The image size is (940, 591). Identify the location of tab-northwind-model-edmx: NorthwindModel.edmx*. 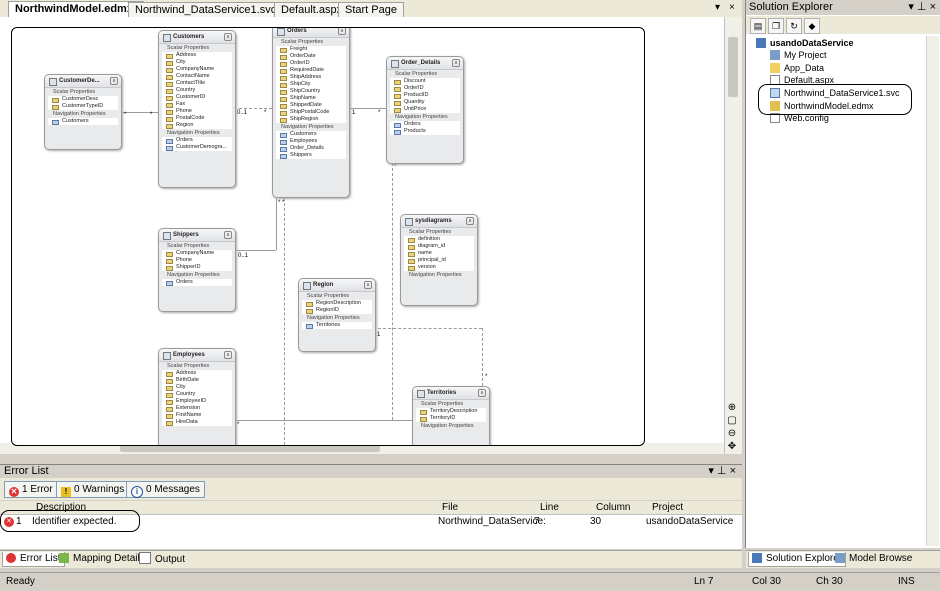
(76, 9).